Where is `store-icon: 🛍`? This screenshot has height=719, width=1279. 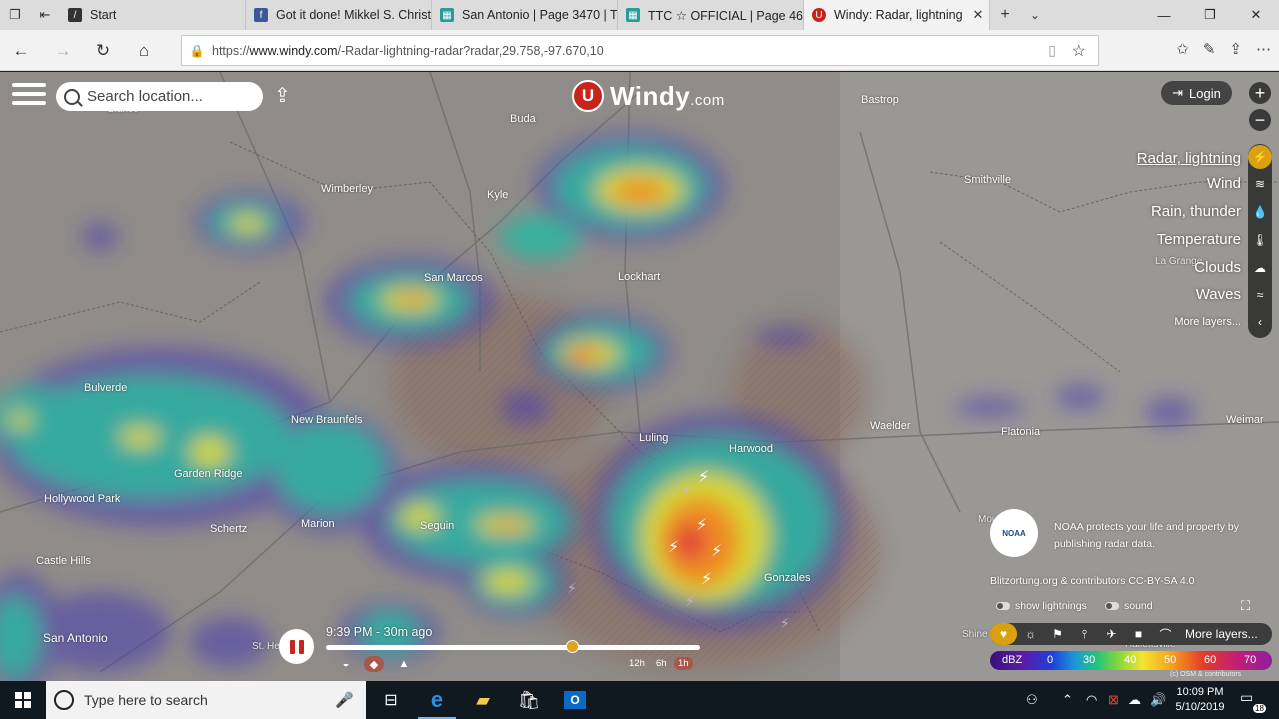
store-icon: 🛍 is located at coordinates (529, 700).